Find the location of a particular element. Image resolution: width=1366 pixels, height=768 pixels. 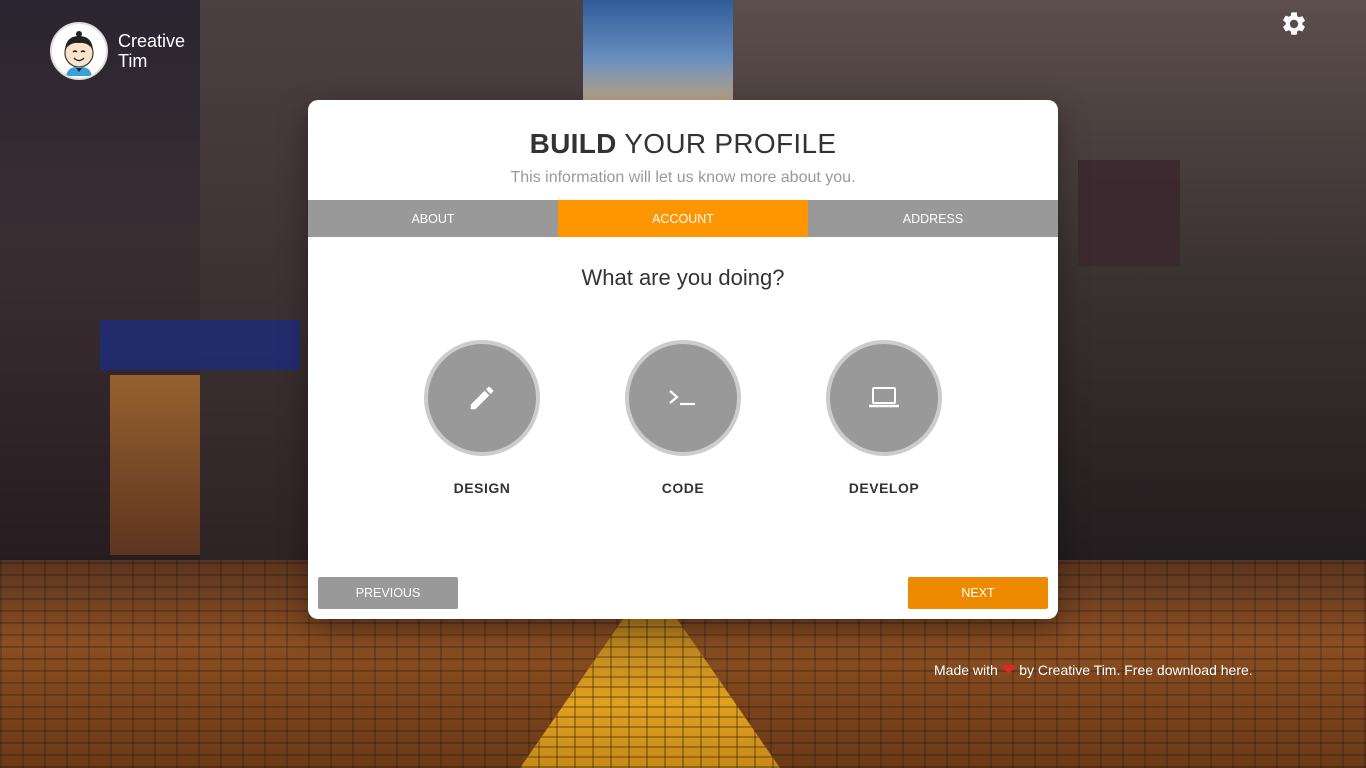

choice-code: CODE is located at coordinates (683, 418).